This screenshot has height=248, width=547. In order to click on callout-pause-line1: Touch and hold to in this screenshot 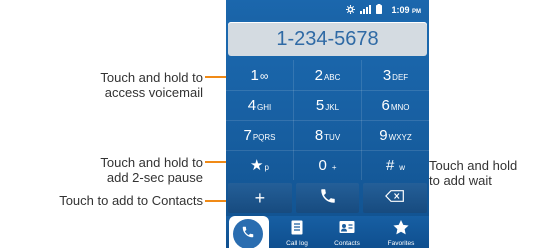, I will do `click(151, 162)`.